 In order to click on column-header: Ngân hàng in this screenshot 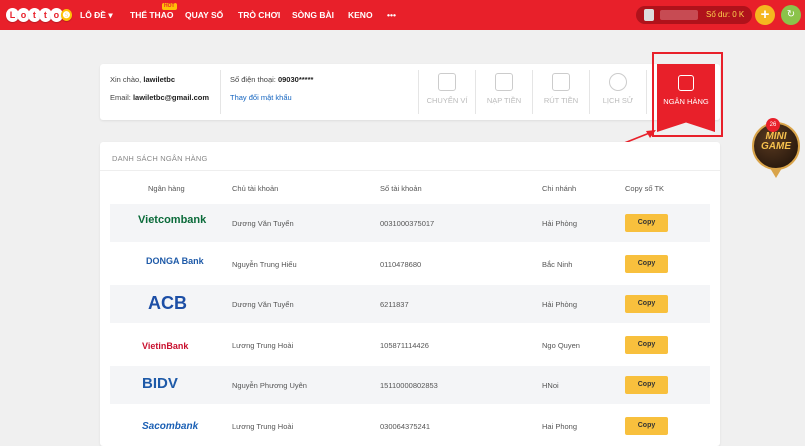, I will do `click(166, 188)`.